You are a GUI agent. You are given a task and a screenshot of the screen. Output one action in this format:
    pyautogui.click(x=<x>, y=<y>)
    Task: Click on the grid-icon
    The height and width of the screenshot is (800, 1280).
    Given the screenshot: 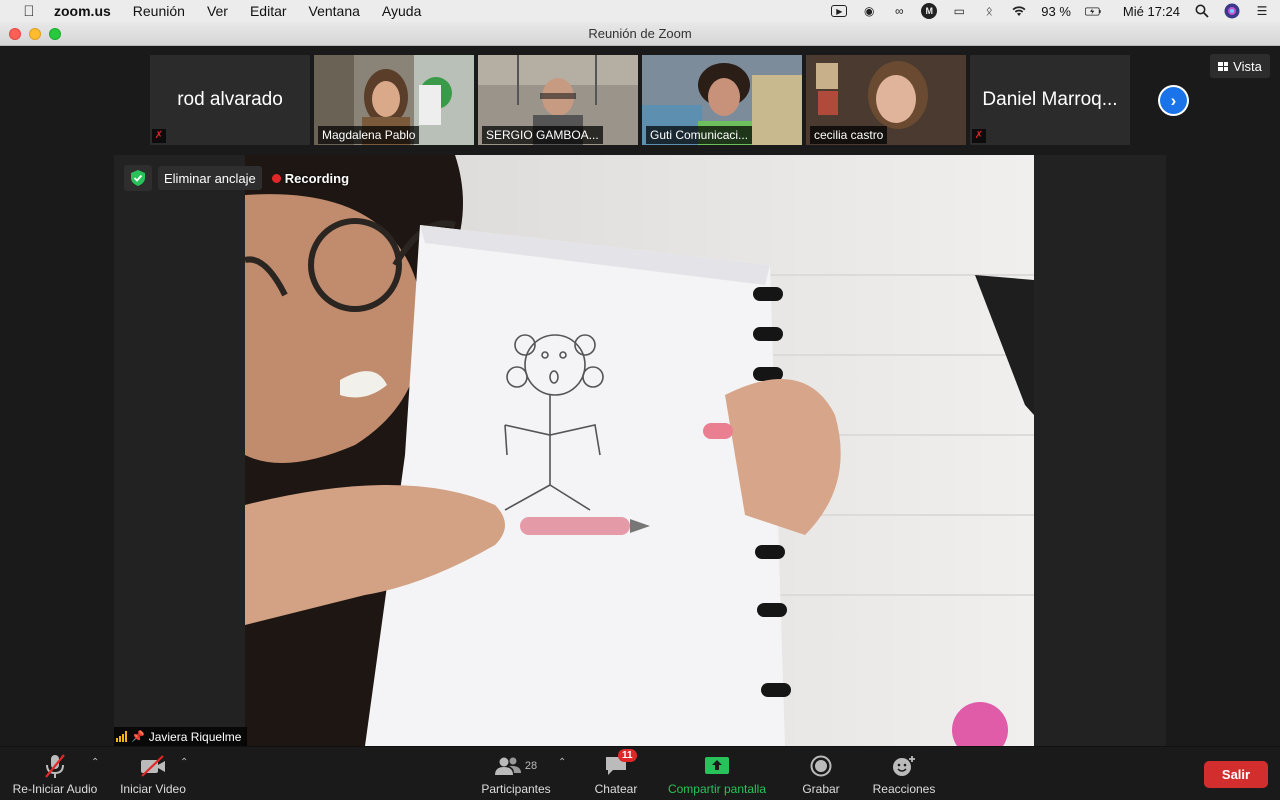 What is the action you would take?
    pyautogui.click(x=1223, y=66)
    